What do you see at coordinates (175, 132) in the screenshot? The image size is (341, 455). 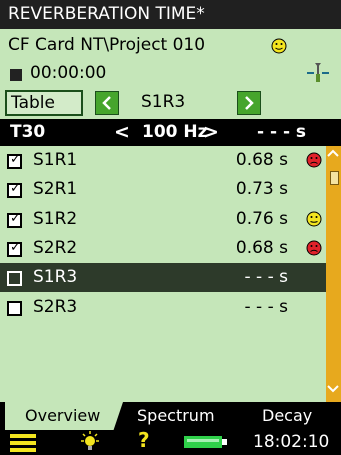 I see `frequency-band: 100 Hz` at bounding box center [175, 132].